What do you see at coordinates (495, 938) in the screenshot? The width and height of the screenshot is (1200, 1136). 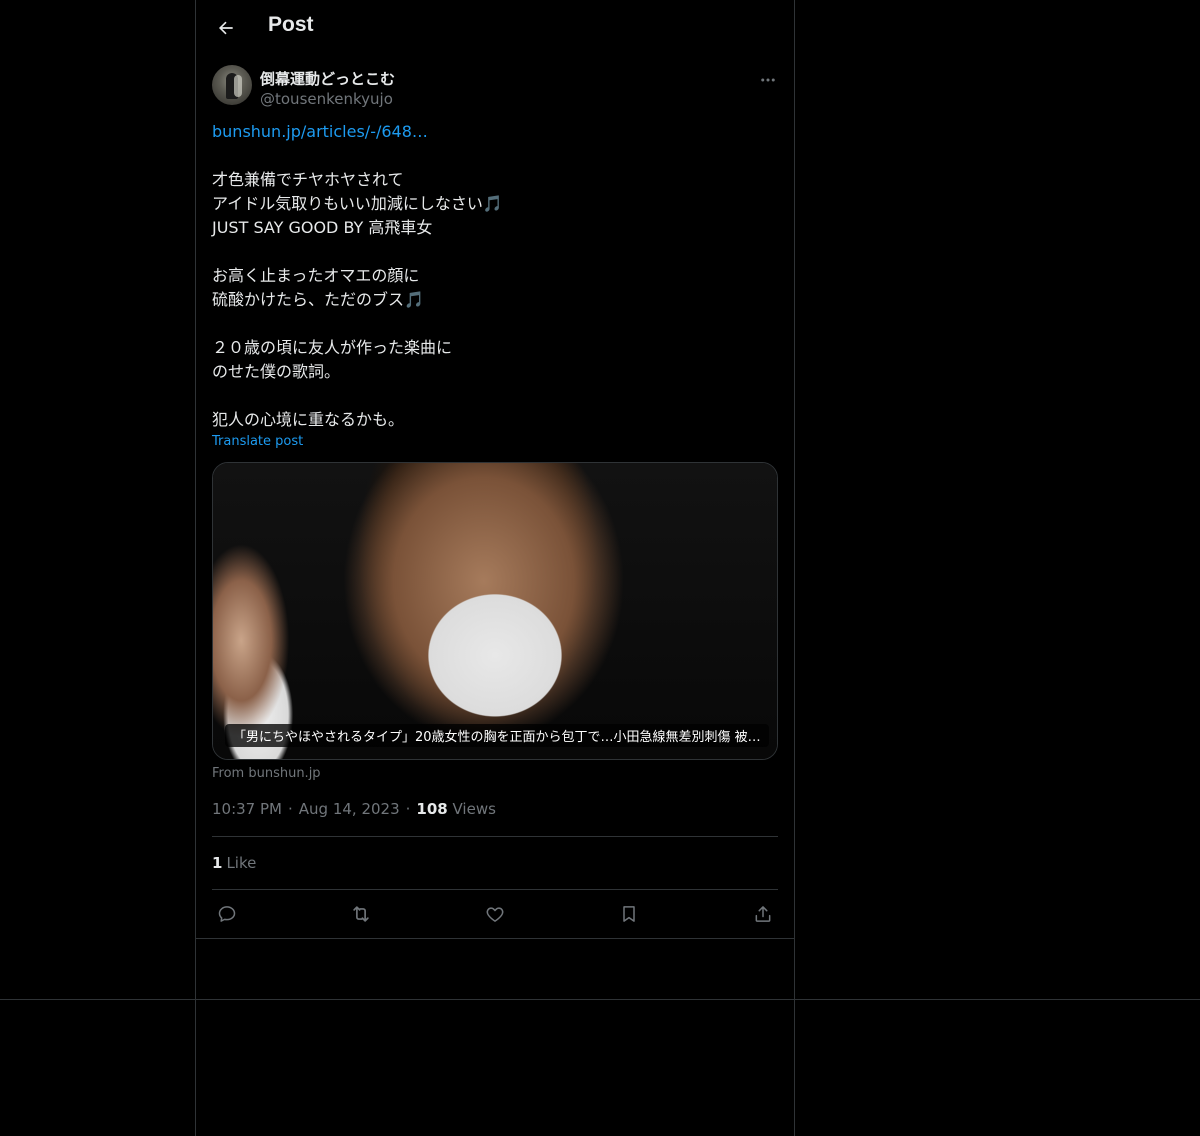 I see `post-bottom-border` at bounding box center [495, 938].